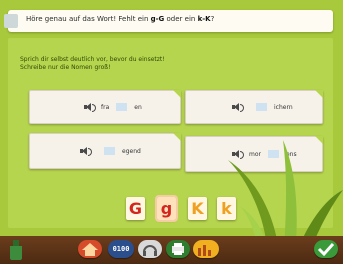 Image resolution: width=343 pixels, height=264 pixels. I want to click on score-counter: 0100, so click(121, 249).